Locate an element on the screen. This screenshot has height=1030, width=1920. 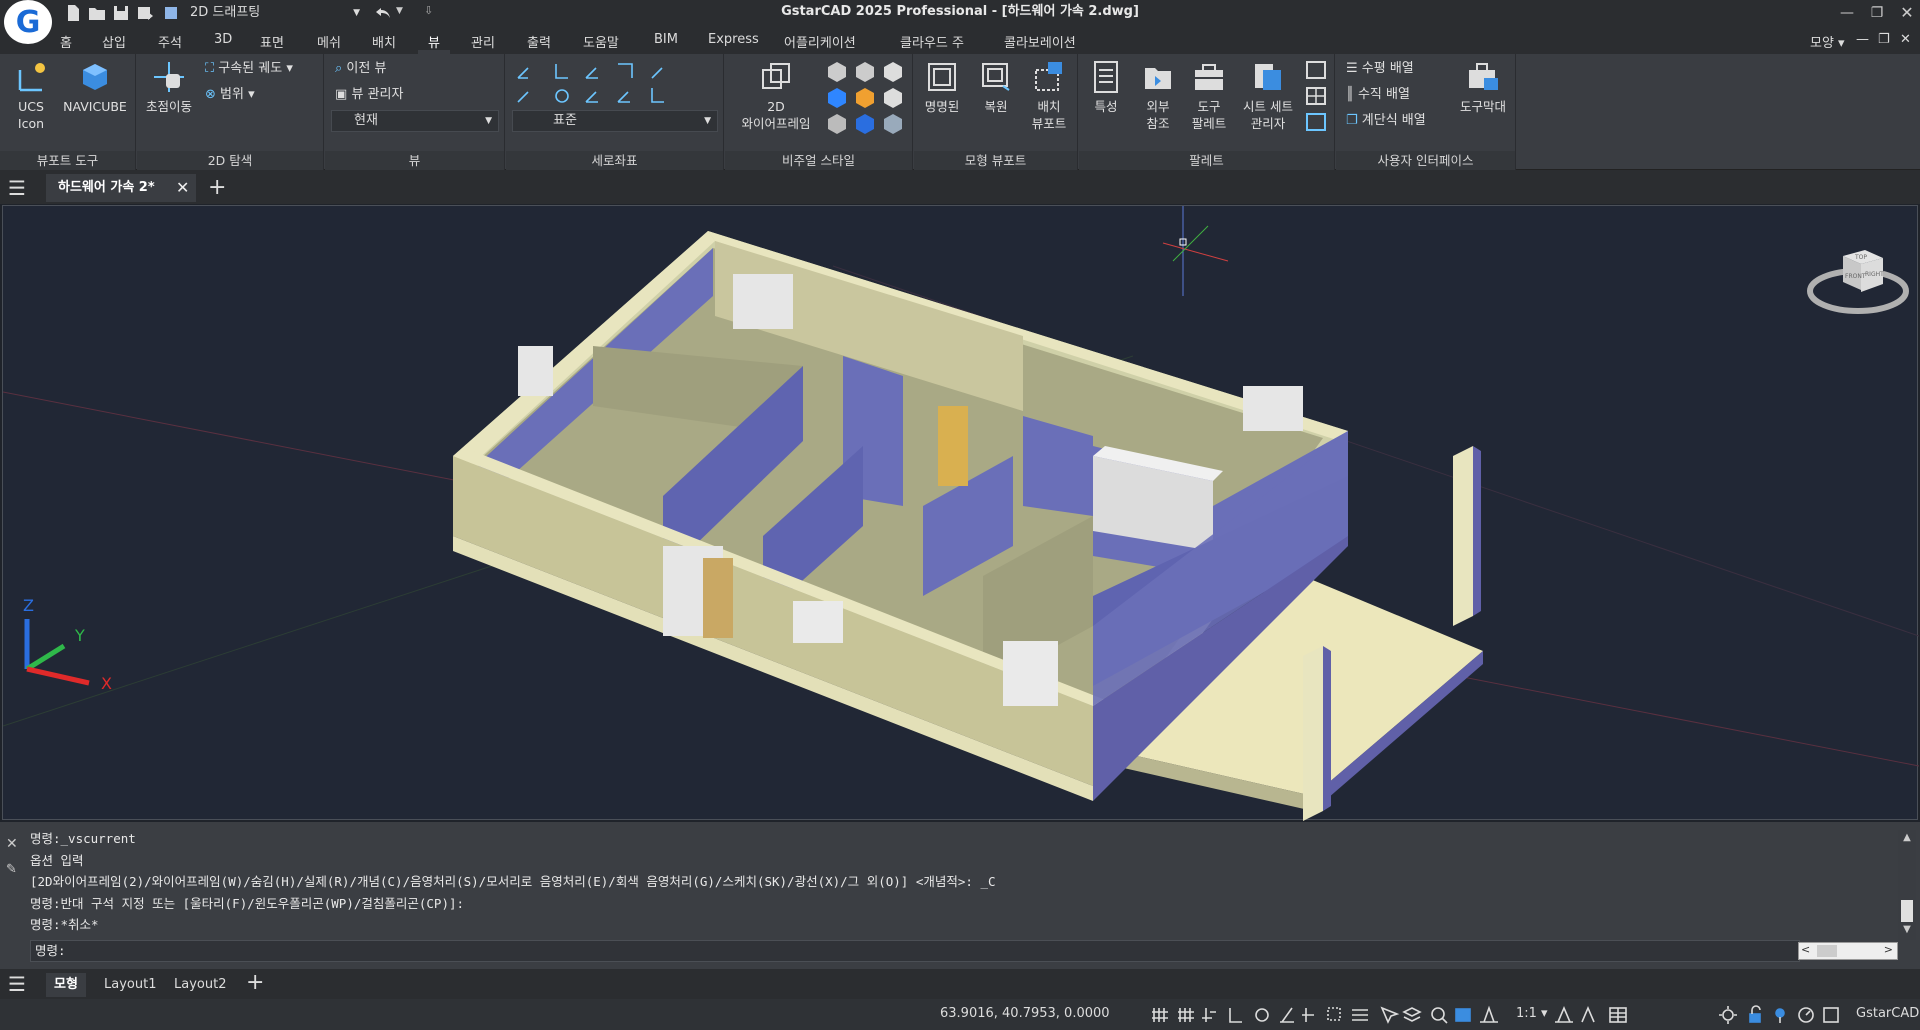
named-viewport-icon is located at coordinates (942, 77).